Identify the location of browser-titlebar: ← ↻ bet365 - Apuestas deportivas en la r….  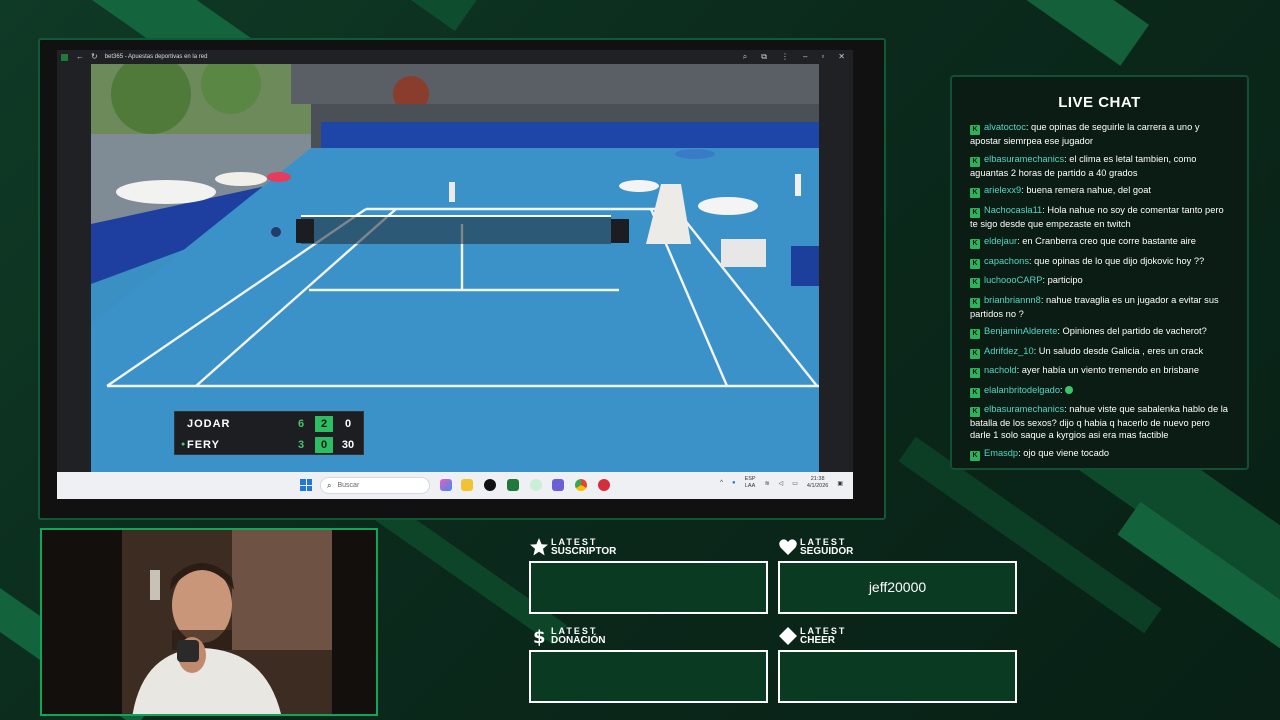
(455, 57).